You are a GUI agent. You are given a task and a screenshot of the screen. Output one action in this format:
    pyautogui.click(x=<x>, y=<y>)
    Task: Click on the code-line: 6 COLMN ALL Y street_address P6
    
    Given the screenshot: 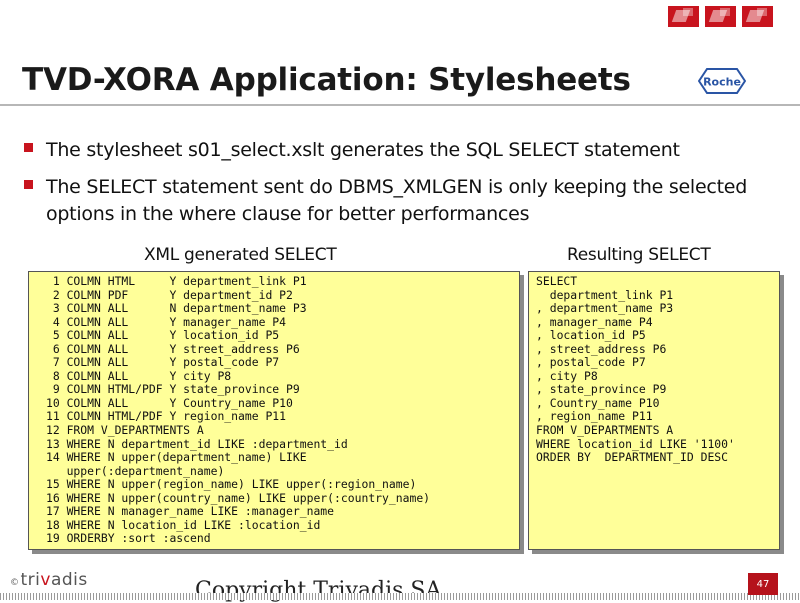 What is the action you would take?
    pyautogui.click(x=173, y=348)
    